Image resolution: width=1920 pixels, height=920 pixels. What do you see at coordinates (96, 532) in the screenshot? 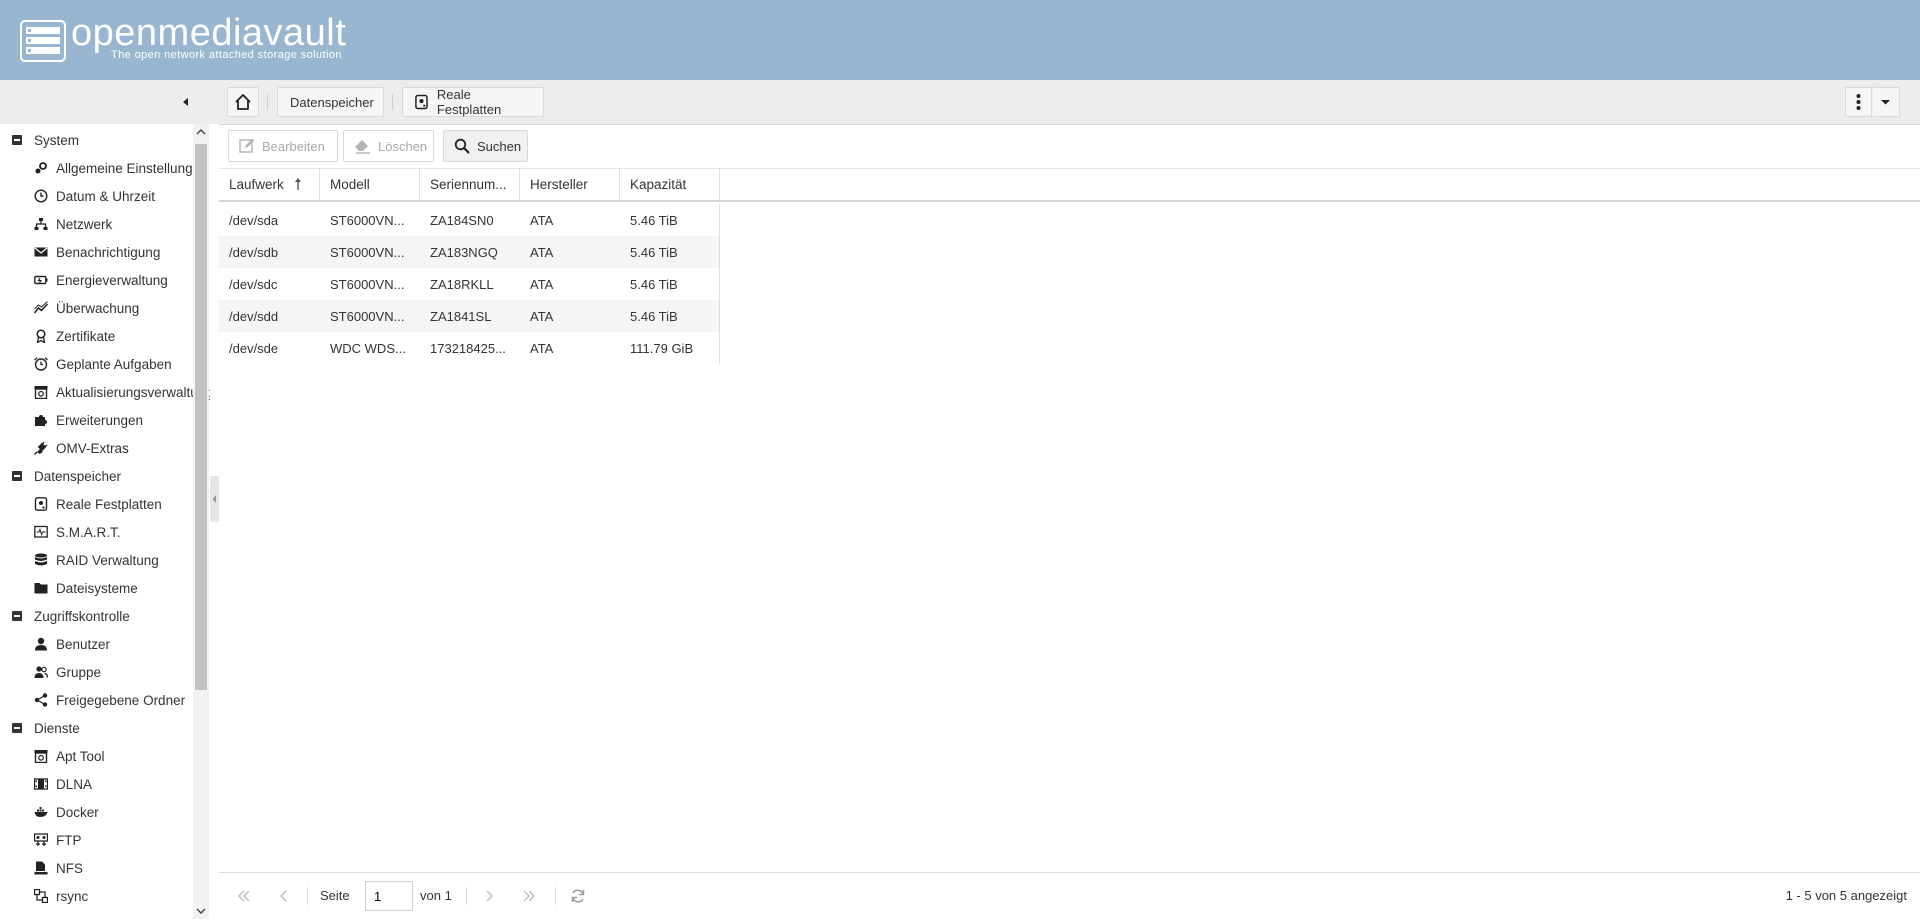
I see `sidebar-item-smart: S.M.A.R.T.` at bounding box center [96, 532].